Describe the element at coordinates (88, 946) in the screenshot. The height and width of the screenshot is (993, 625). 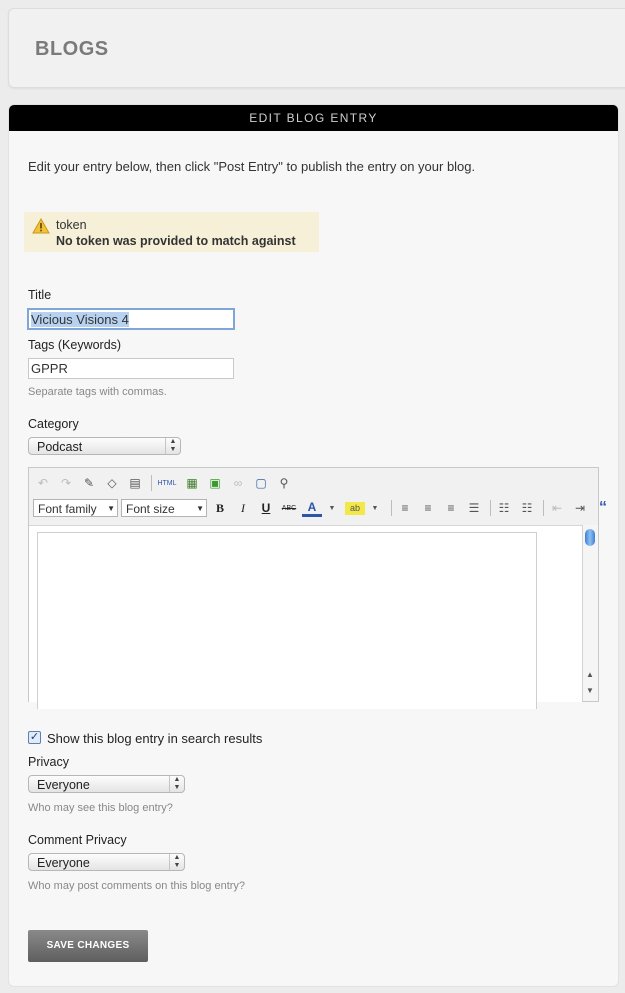
I see `save-changes-button: SAVE CHANGES` at that location.